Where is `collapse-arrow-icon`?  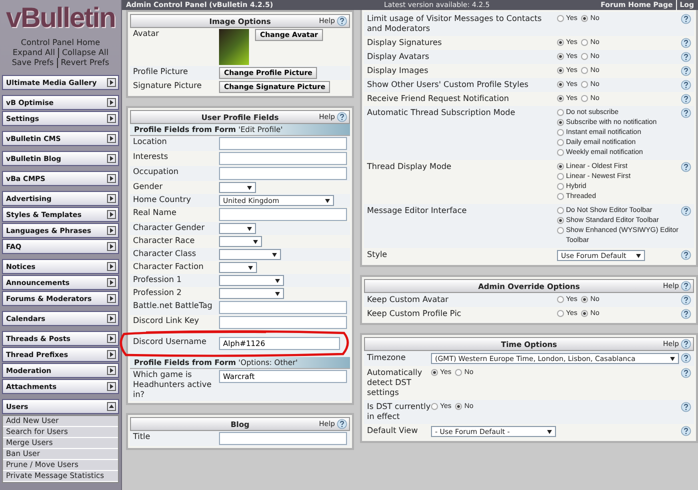
collapse-arrow-icon is located at coordinates (111, 406).